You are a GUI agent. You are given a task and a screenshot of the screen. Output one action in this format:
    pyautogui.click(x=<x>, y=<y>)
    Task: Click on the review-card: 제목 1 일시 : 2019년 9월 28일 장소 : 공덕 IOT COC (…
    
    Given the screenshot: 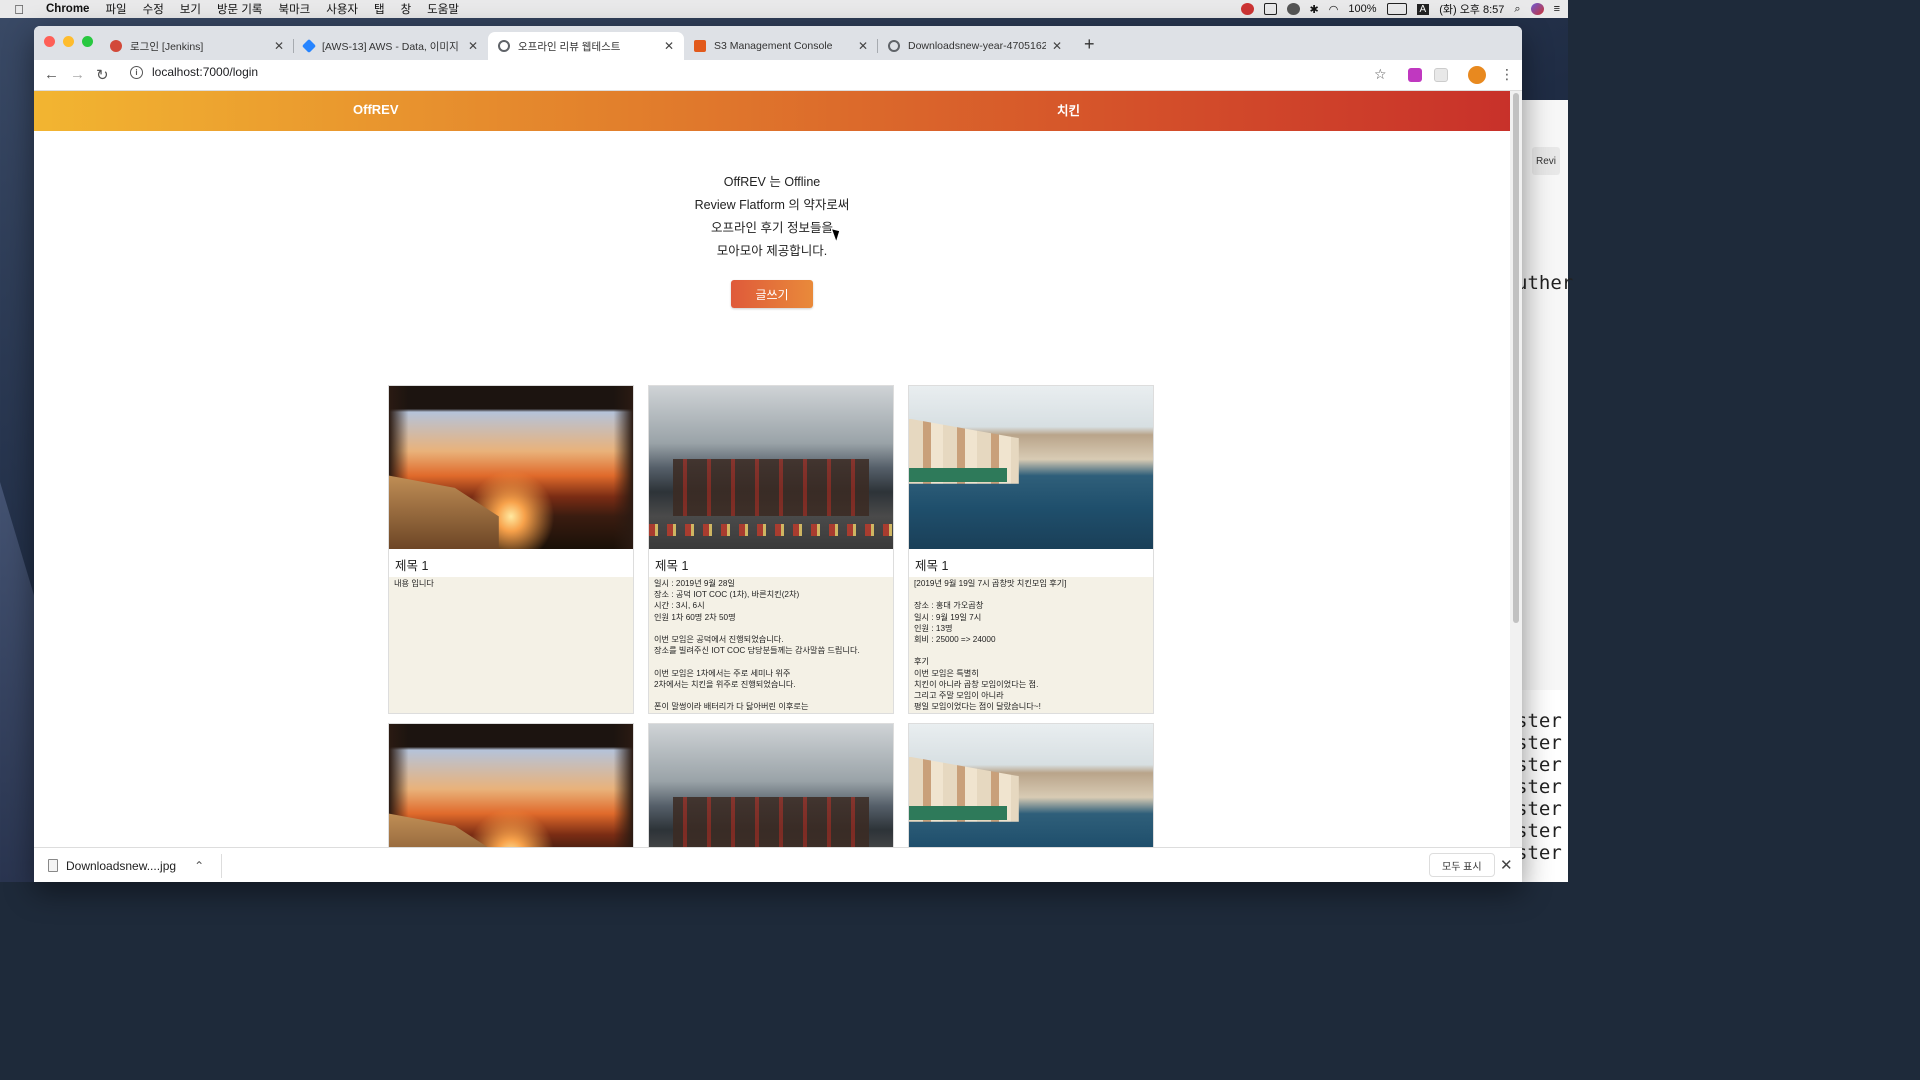 What is the action you would take?
    pyautogui.click(x=771, y=549)
    